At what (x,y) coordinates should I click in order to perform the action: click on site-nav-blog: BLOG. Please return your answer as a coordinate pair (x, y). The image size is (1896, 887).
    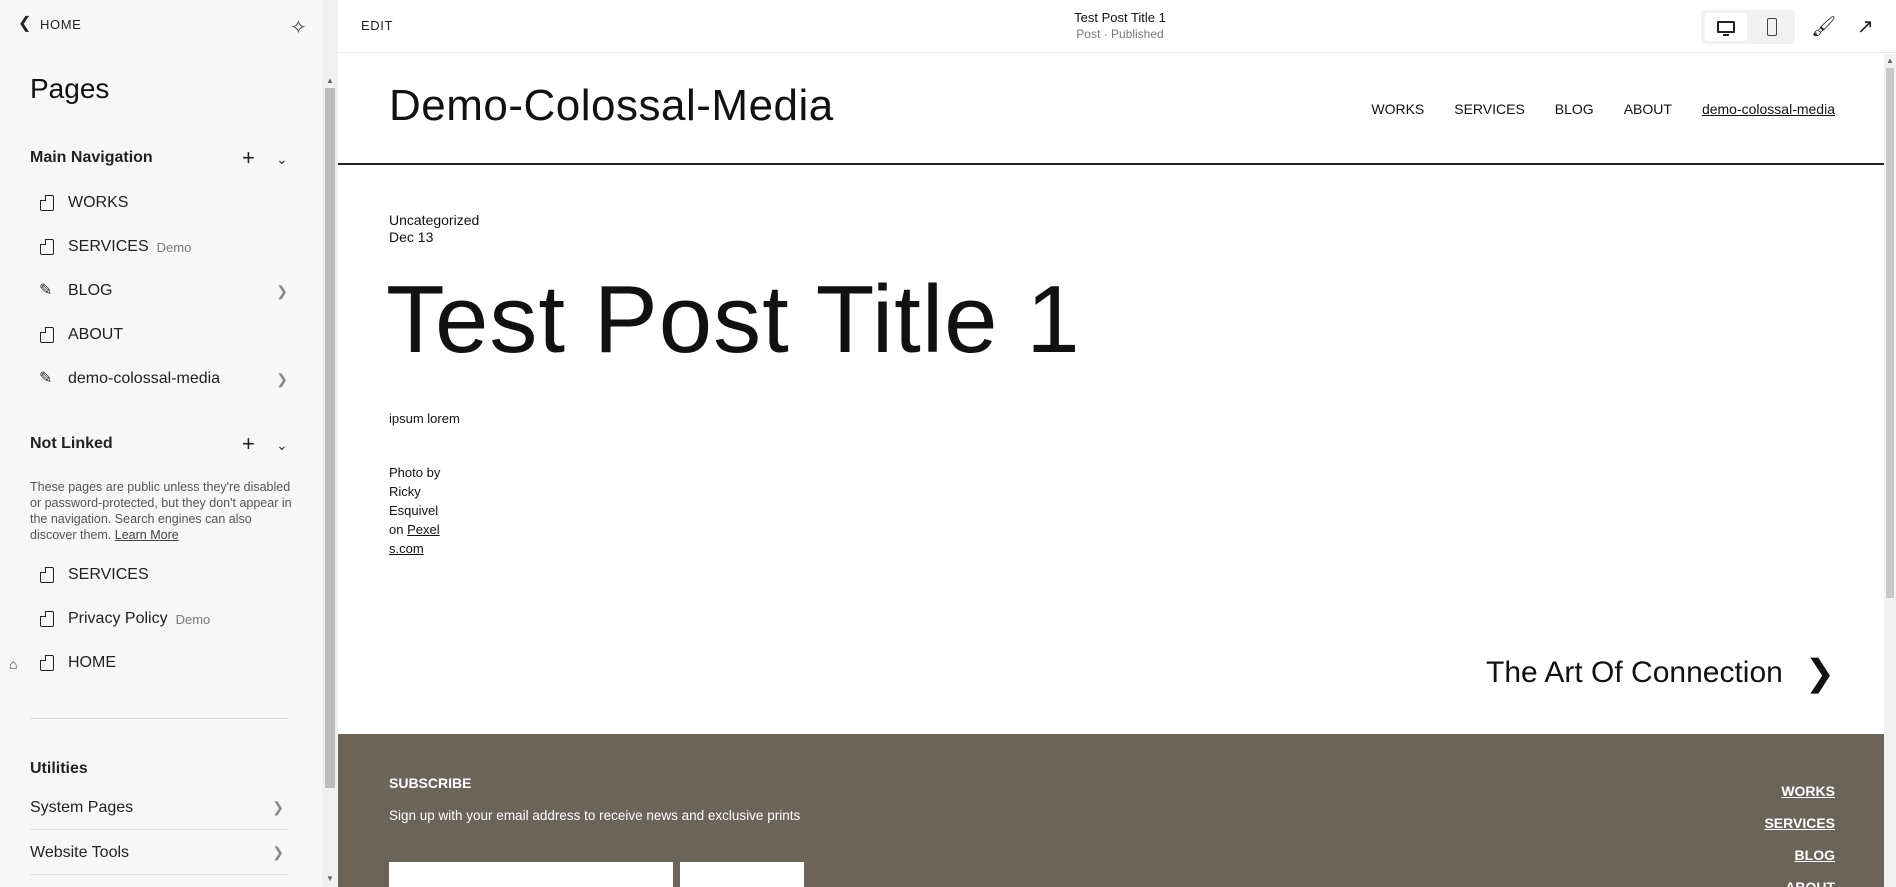
    Looking at the image, I should click on (1574, 109).